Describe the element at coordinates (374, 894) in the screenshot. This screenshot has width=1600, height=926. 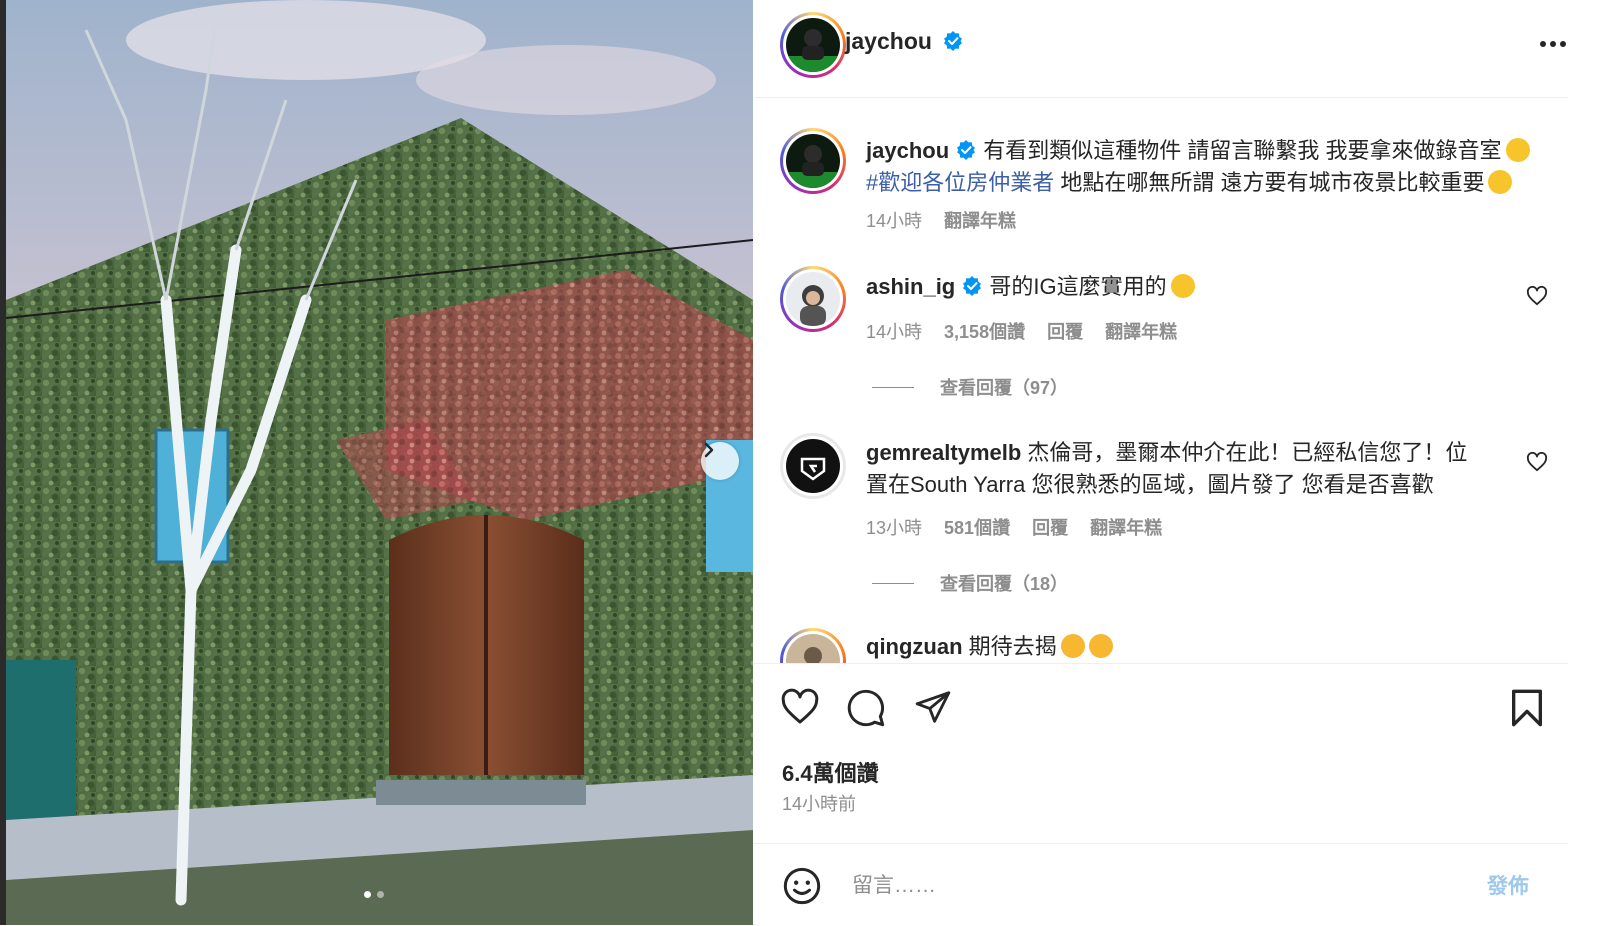
I see `carousel-indicator` at that location.